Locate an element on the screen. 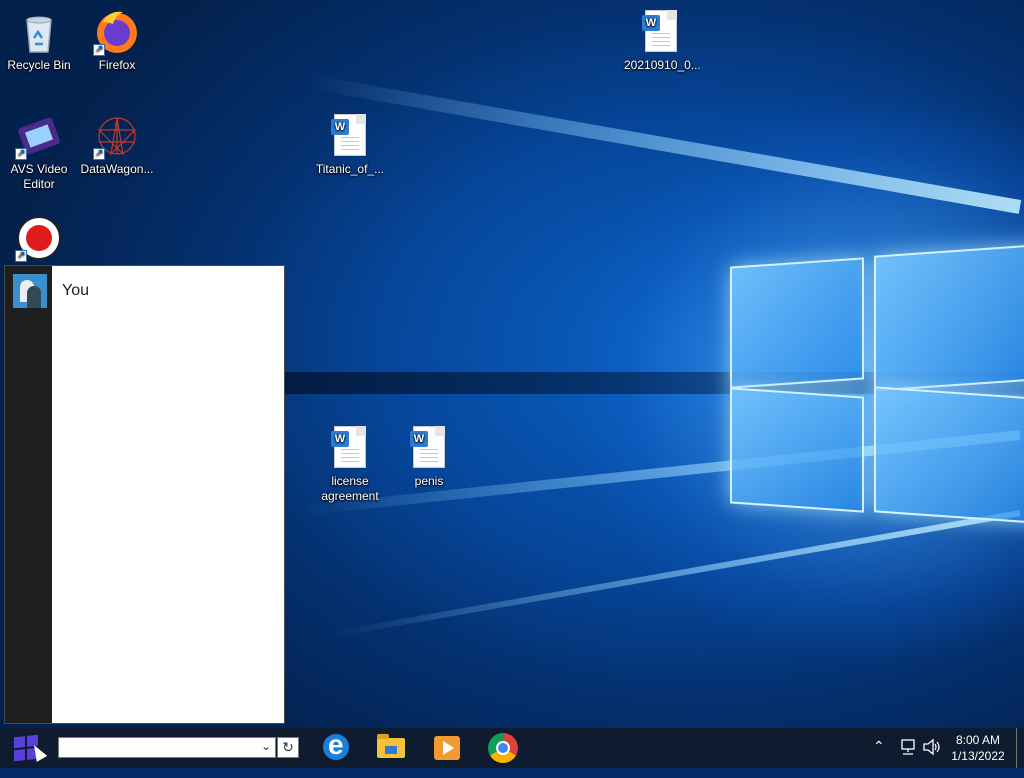 The image size is (1024, 778). firefox-icon is located at coordinates (117, 32).